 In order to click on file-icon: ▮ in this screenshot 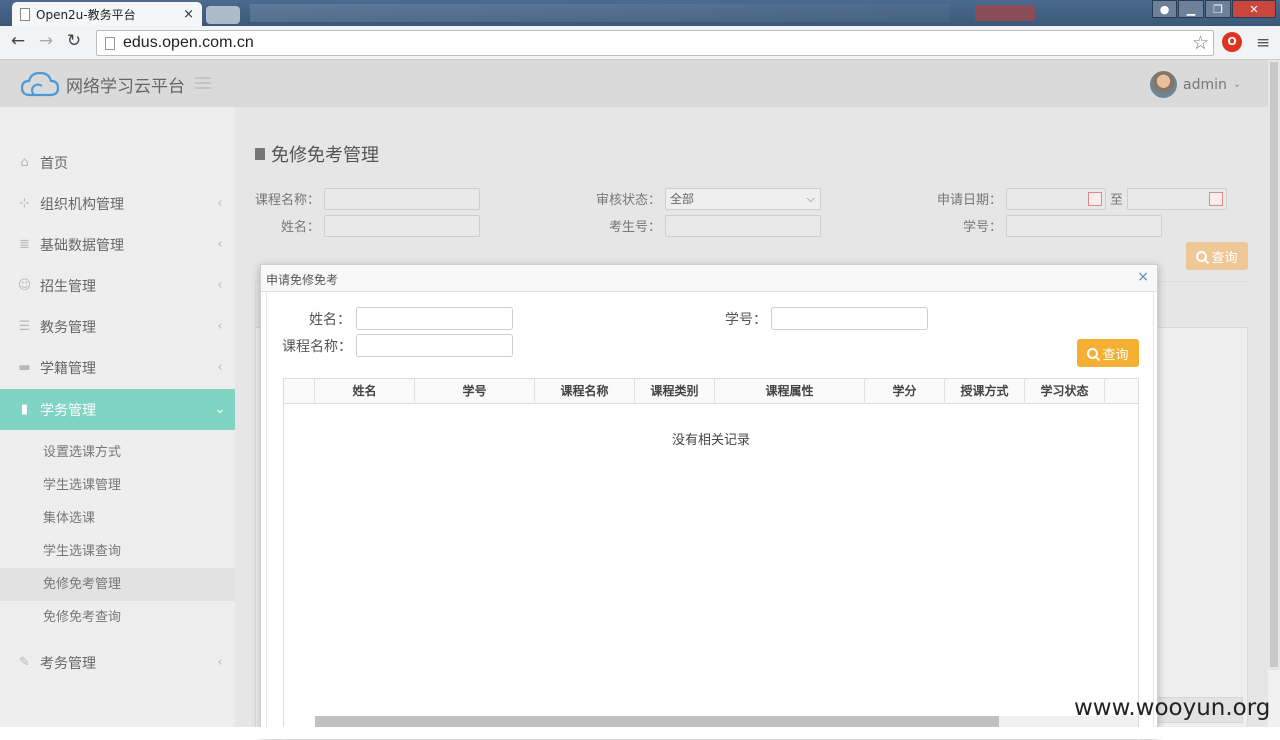, I will do `click(24, 409)`.